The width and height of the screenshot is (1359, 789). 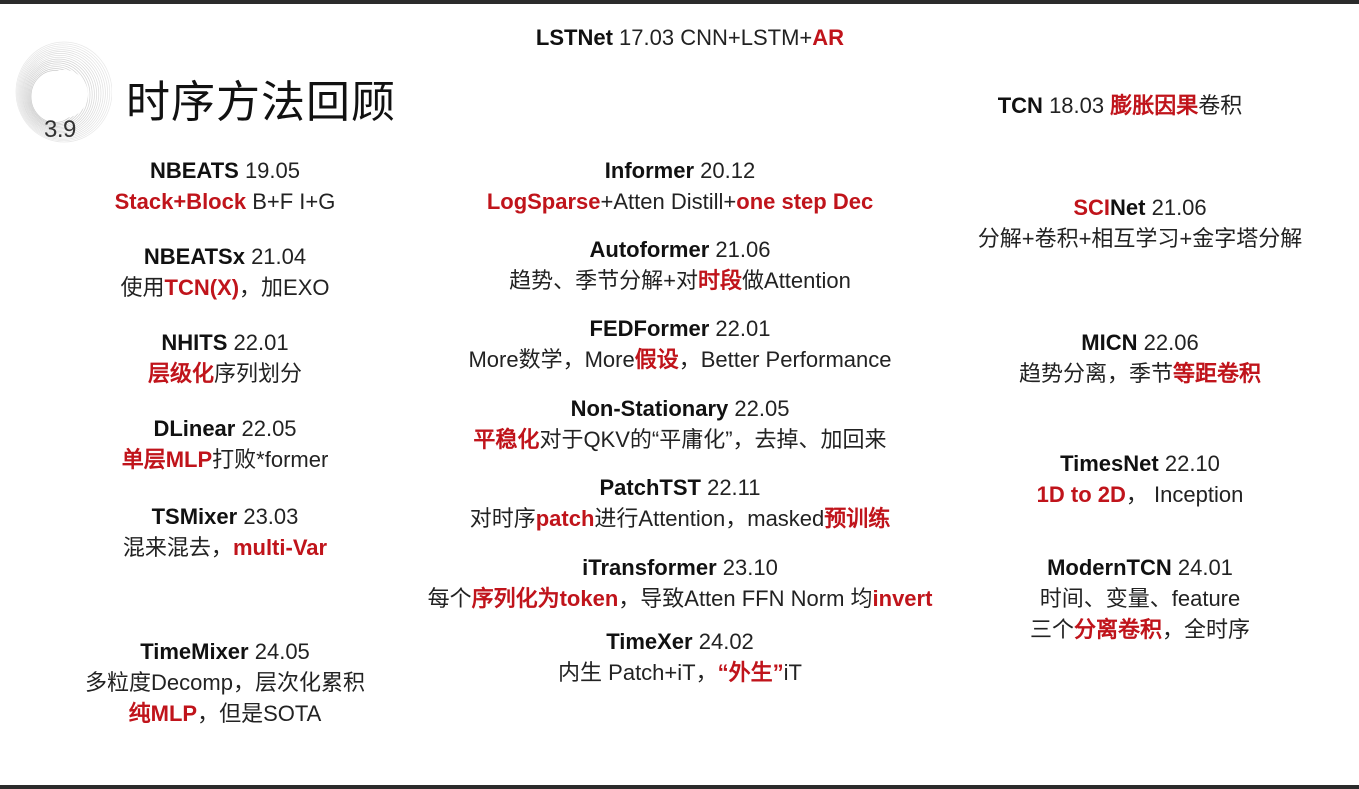 I want to click on model-desc: ，Better Performance, so click(x=785, y=359).